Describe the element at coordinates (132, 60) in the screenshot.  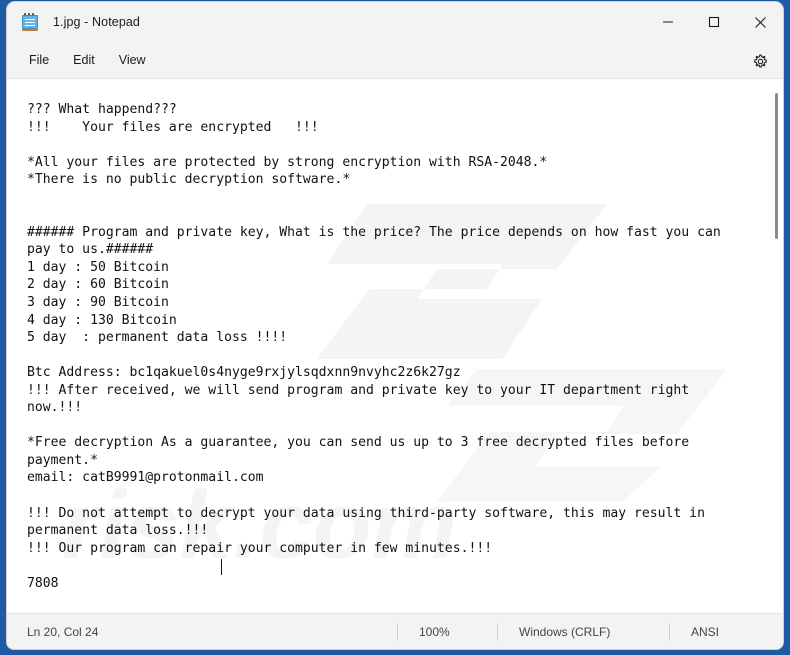
I see `menu-item-view: View` at that location.